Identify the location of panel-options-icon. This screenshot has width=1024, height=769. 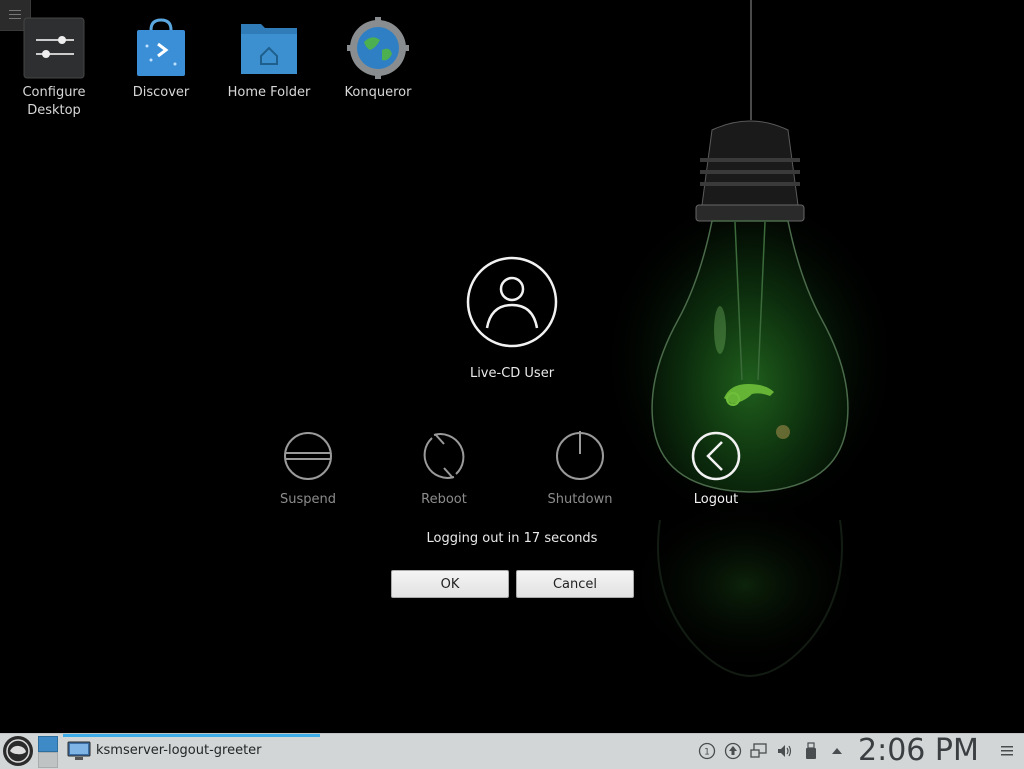
(1007, 751).